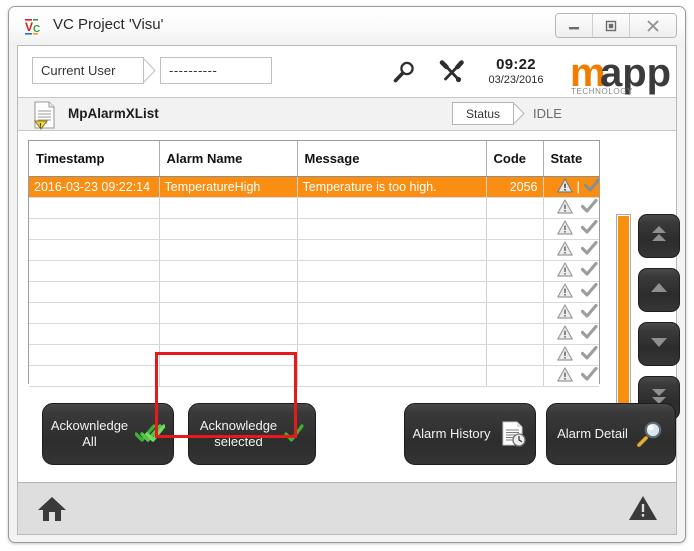 This screenshot has height=551, width=694. What do you see at coordinates (620, 73) in the screenshot?
I see `mapp-logo: m app TECHNOLOGY` at bounding box center [620, 73].